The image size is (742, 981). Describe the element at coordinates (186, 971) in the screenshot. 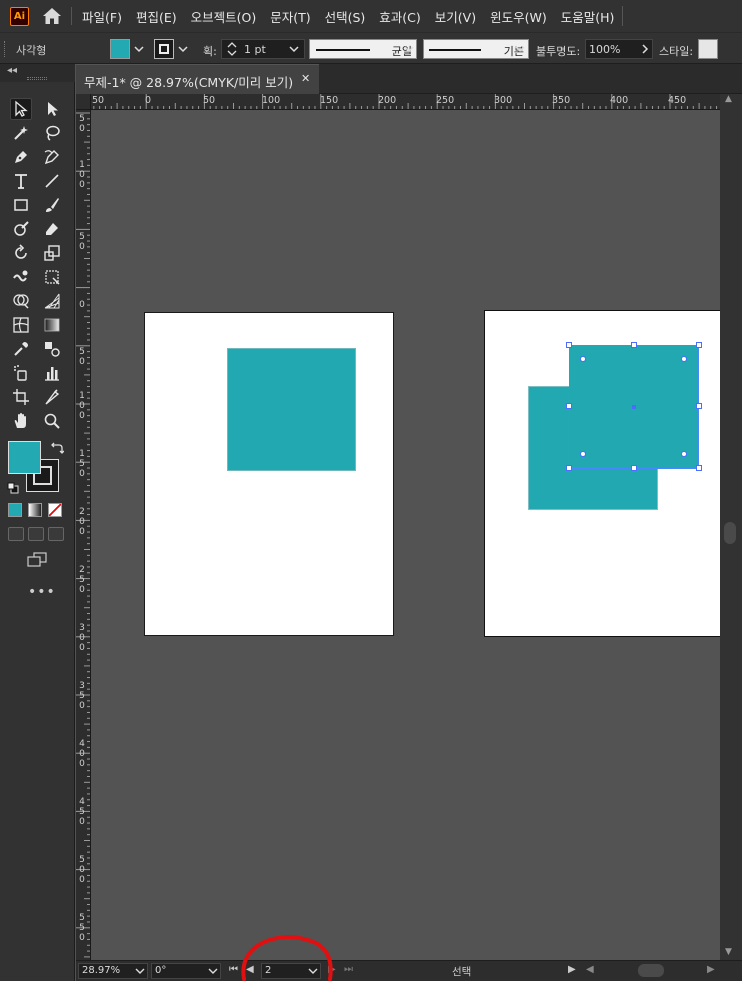

I see `rotate-view-field: 0°` at that location.